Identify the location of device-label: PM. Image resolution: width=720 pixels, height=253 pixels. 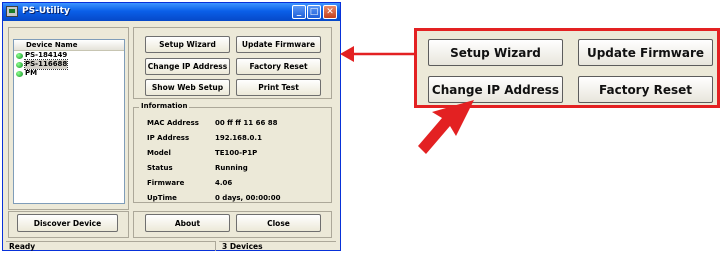
(31, 73).